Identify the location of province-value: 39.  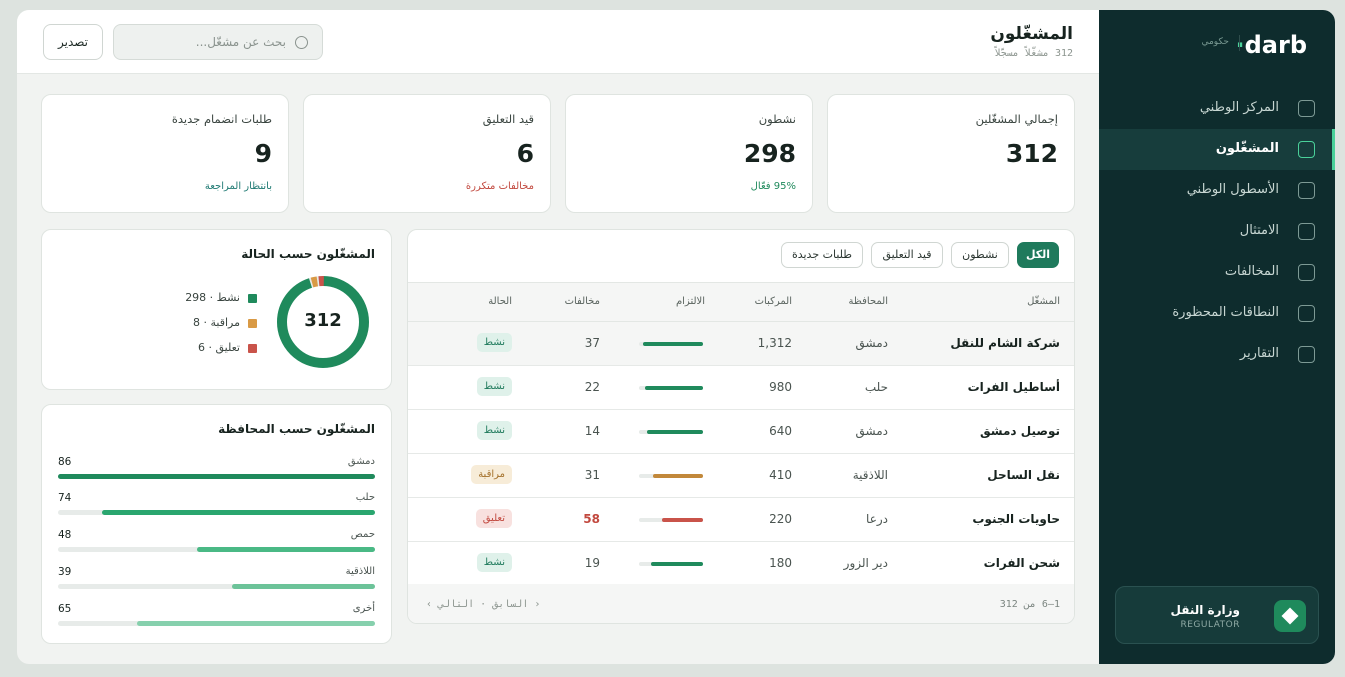
(65, 572).